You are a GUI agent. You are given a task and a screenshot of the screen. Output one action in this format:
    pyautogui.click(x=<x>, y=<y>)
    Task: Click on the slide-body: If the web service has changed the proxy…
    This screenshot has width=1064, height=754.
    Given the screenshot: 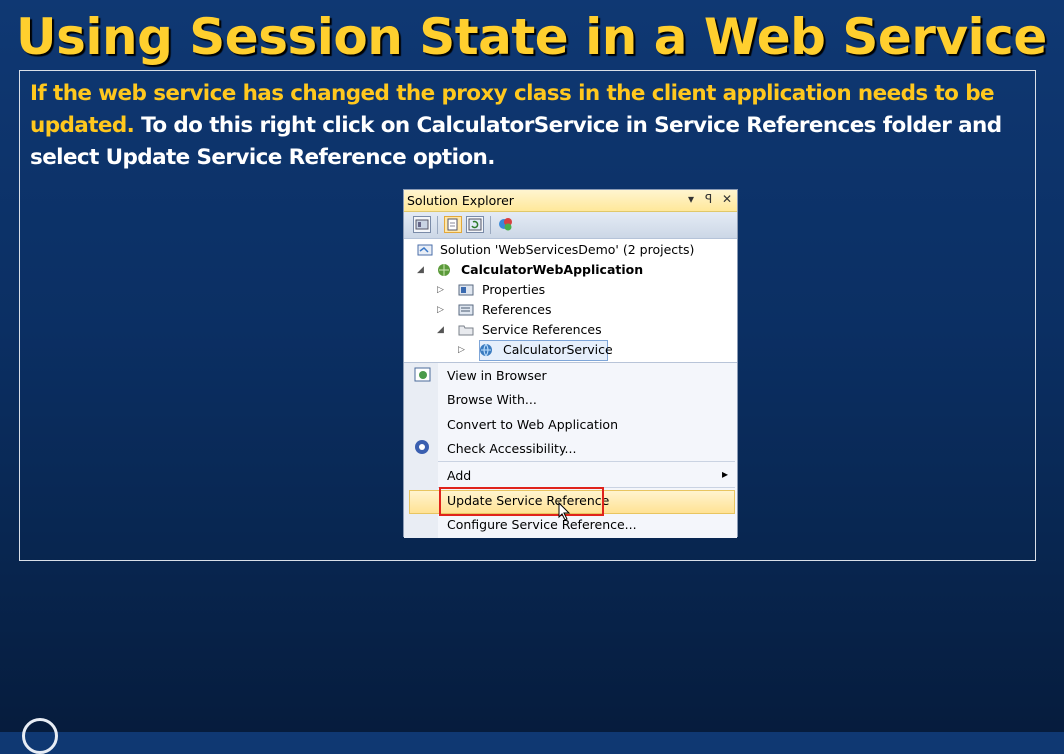 What is the action you would take?
    pyautogui.click(x=530, y=126)
    